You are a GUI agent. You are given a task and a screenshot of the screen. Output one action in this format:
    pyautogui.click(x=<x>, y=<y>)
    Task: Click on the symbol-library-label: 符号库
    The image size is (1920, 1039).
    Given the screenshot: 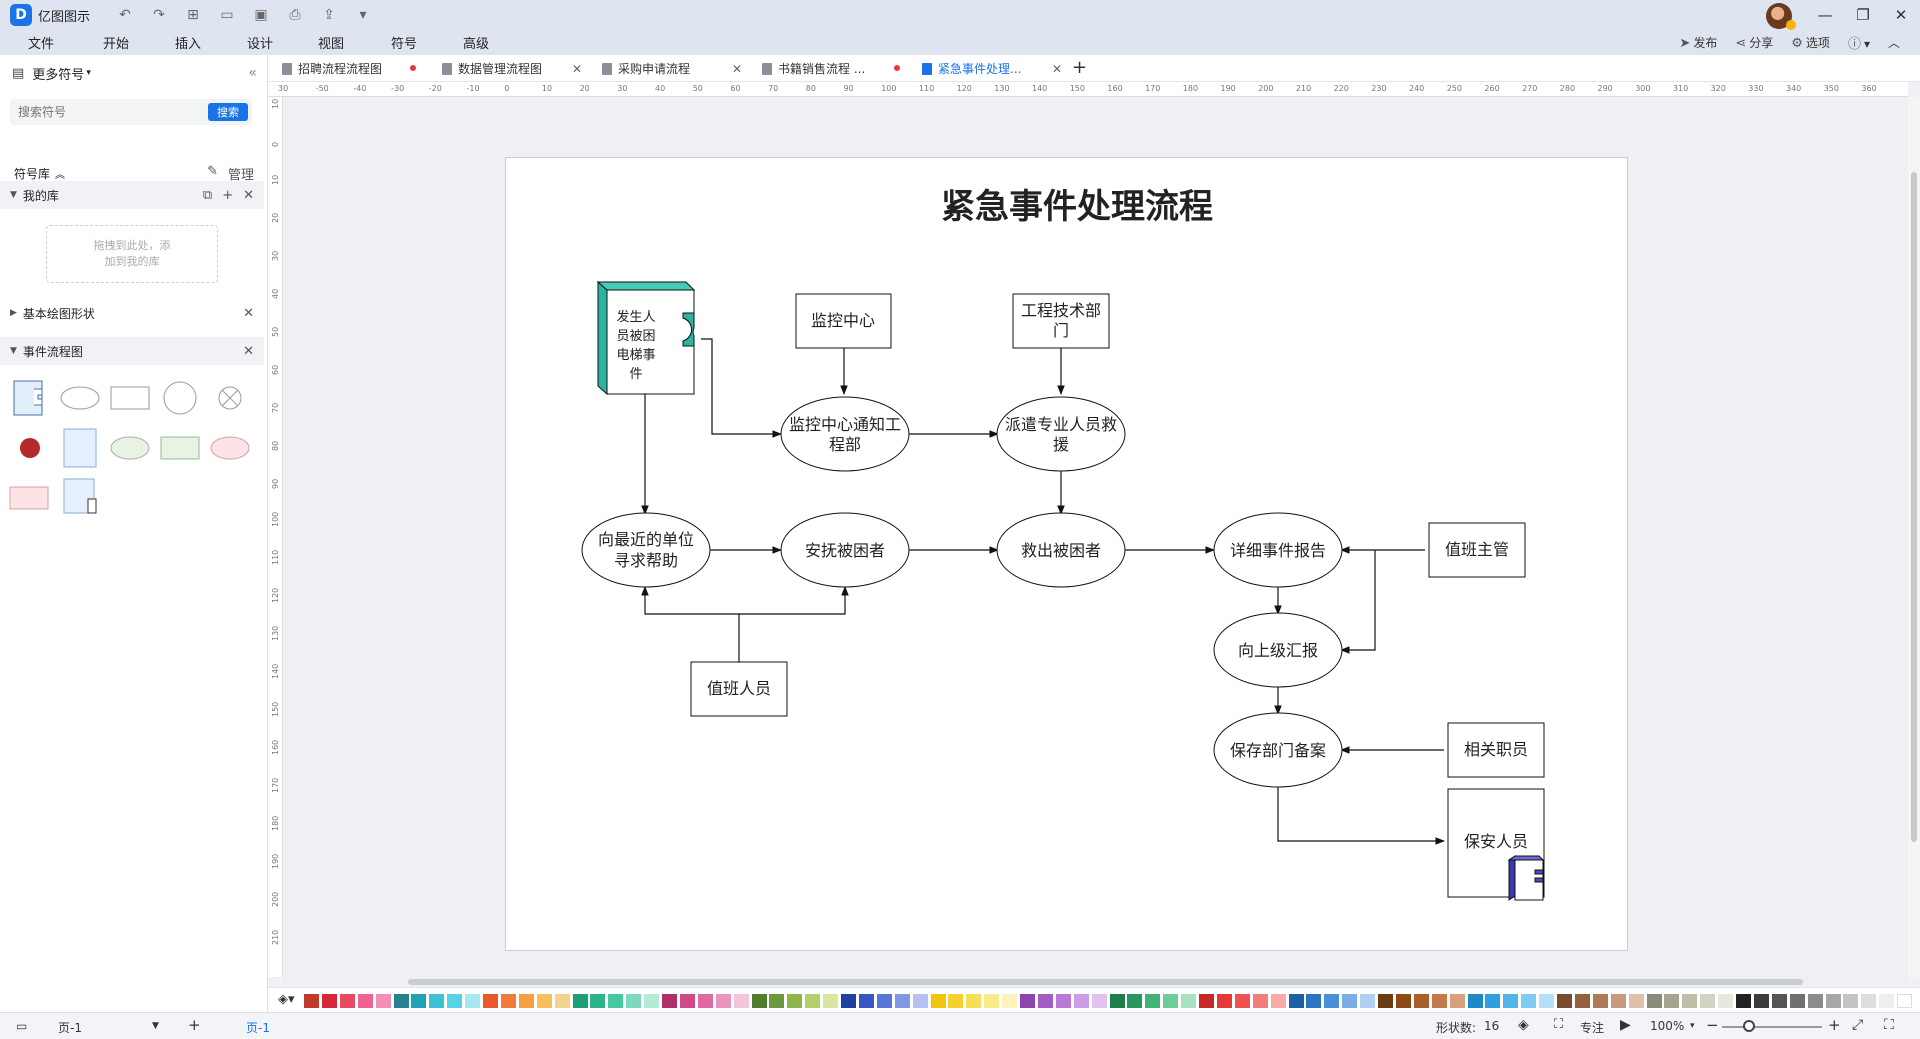 What is the action you would take?
    pyautogui.click(x=32, y=173)
    